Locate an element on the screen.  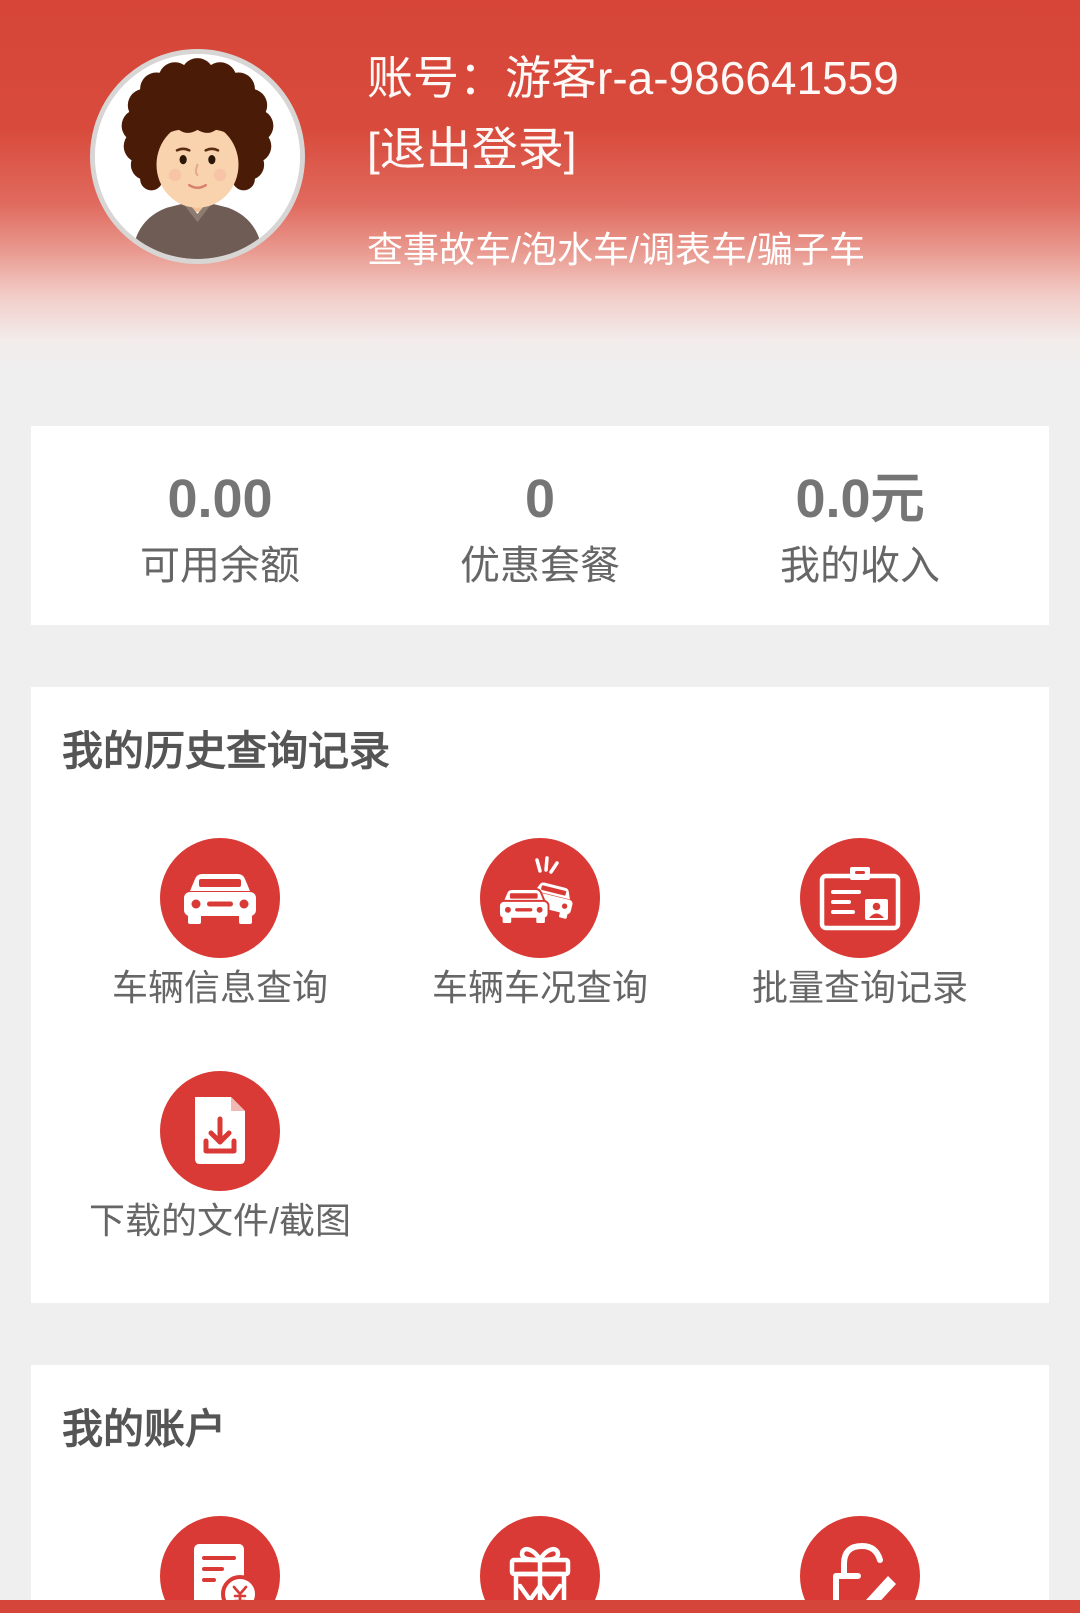
batch-query-records-item: 批量查询记录 is located at coordinates (860, 924).